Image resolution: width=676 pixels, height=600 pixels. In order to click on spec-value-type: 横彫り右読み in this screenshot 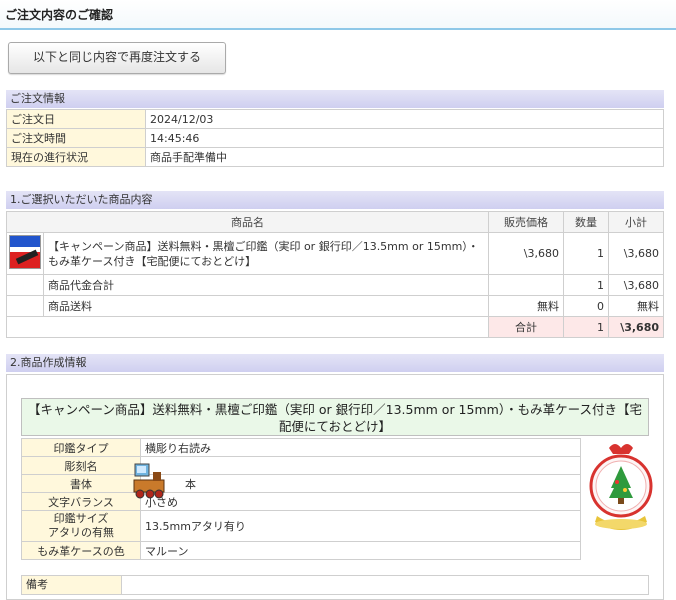, I will do `click(360, 447)`.